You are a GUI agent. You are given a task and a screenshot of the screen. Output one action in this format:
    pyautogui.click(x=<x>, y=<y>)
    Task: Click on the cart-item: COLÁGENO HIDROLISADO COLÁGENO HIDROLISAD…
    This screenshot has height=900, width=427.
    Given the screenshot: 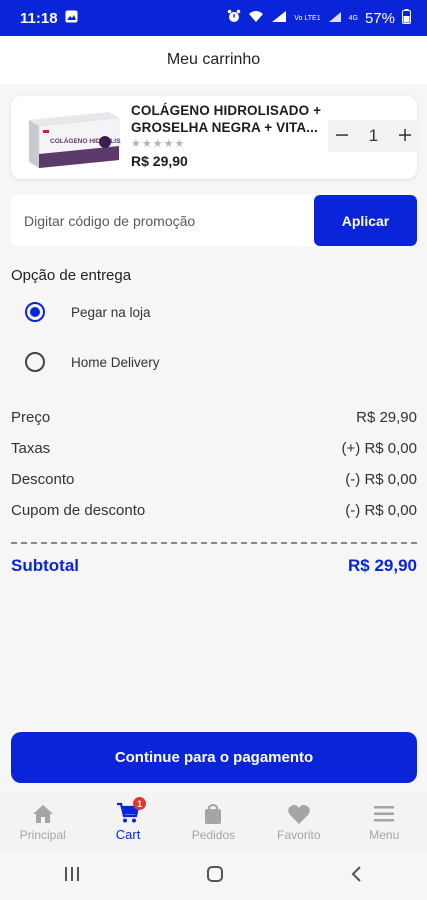 What is the action you would take?
    pyautogui.click(x=215, y=137)
    